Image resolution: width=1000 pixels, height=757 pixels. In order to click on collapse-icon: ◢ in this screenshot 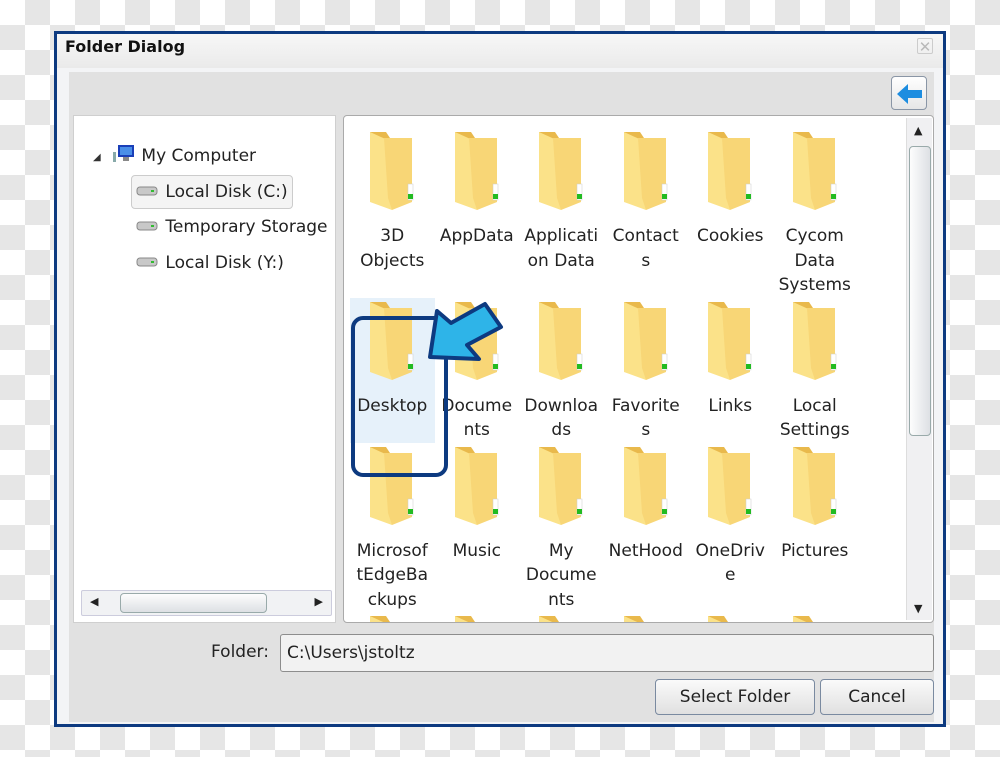, I will do `click(97, 157)`.